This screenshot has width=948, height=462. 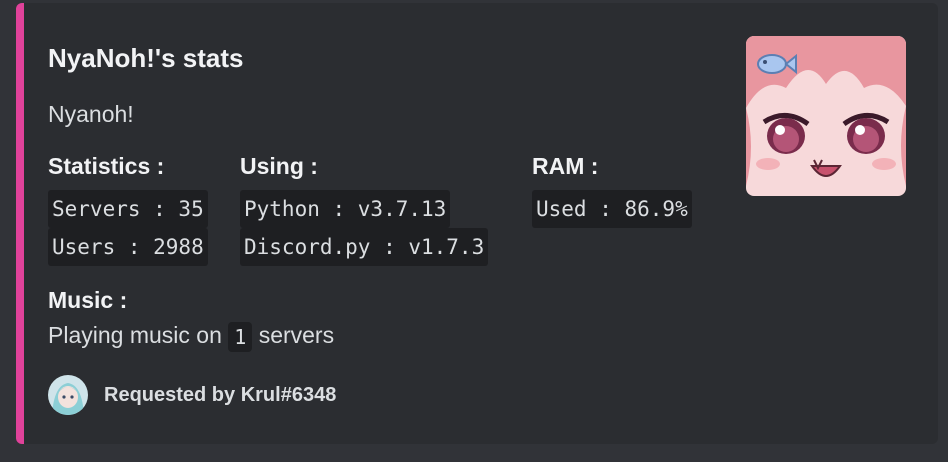 I want to click on field-music-name: Music :, so click(x=88, y=300).